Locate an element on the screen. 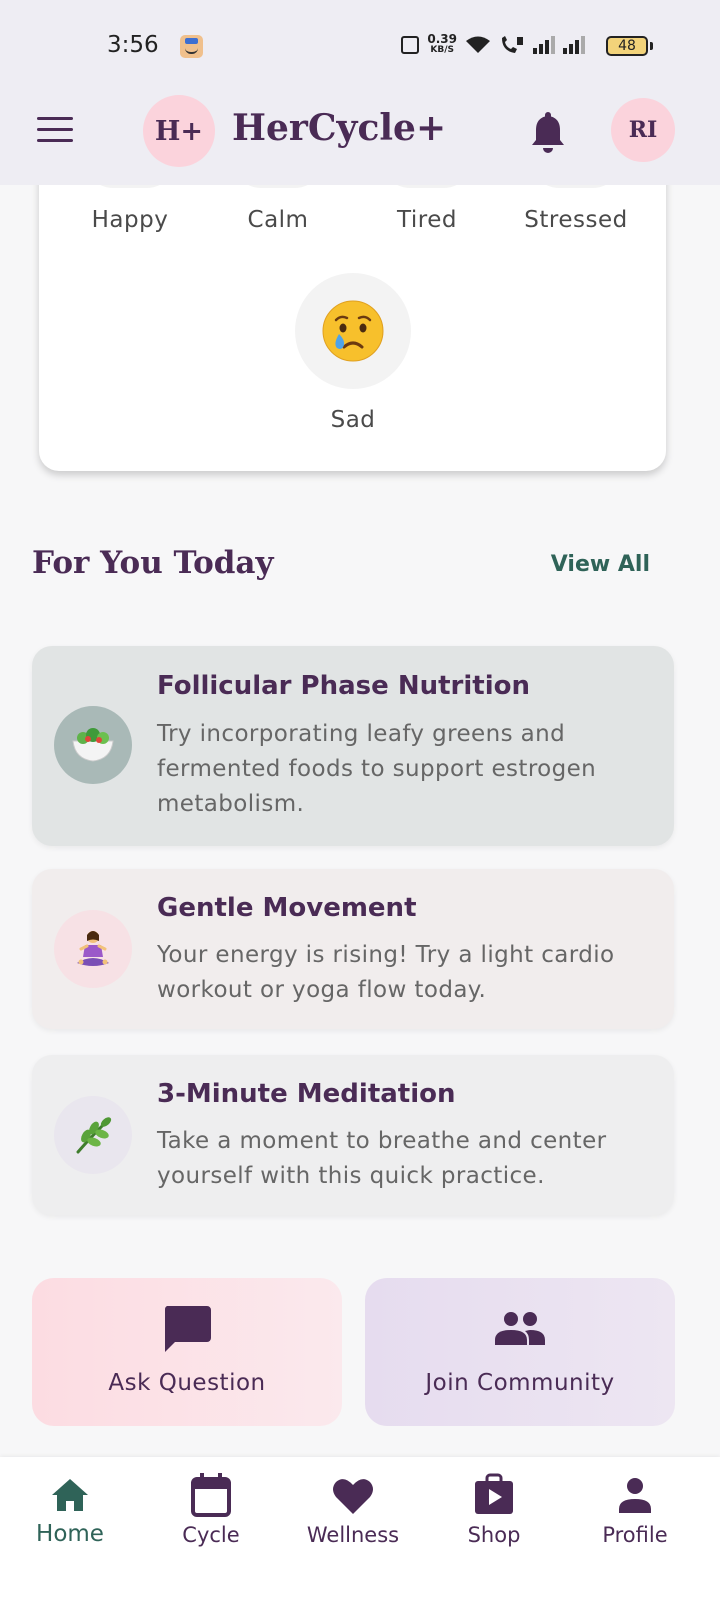 This screenshot has width=720, height=1600. vibrate-icon is located at coordinates (410, 45).